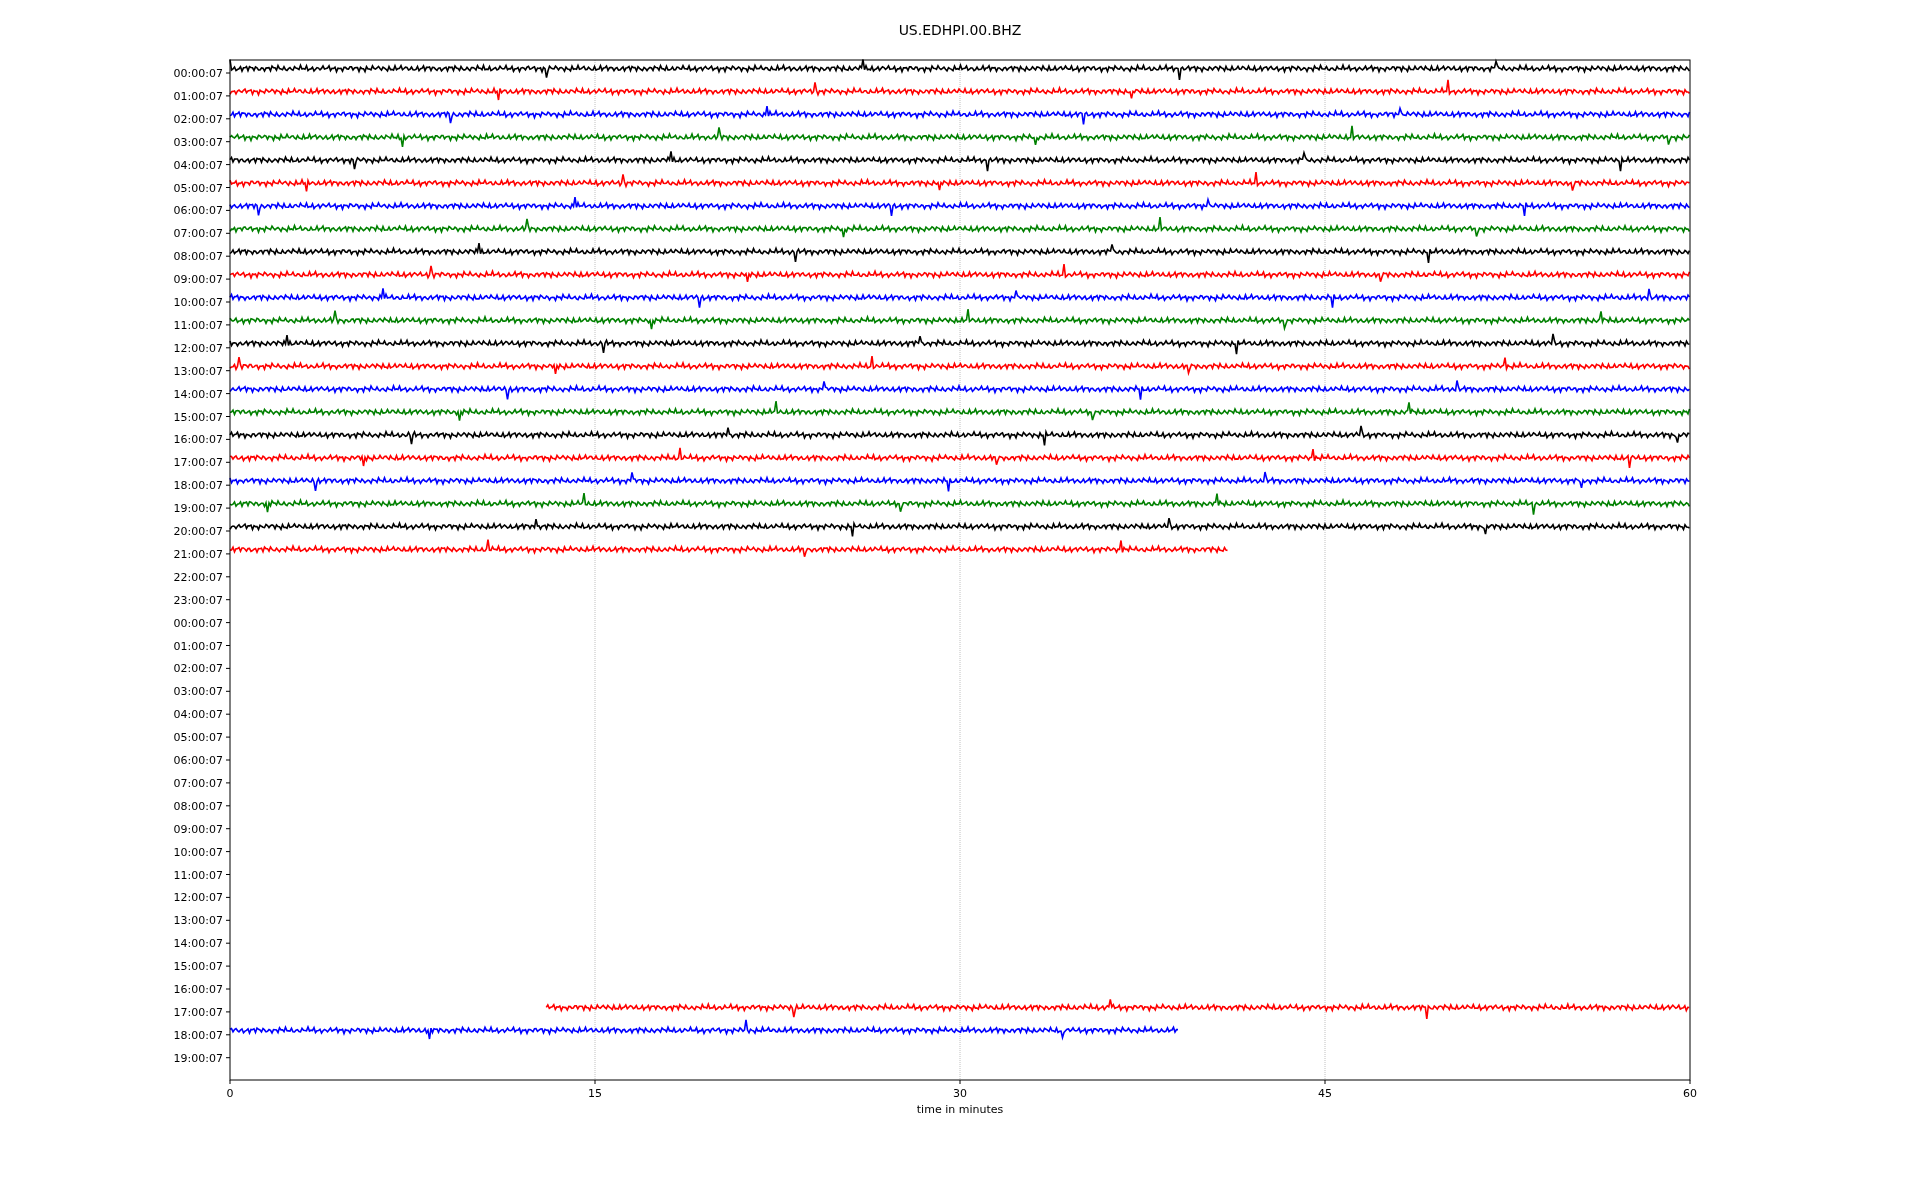  I want to click on x-tick-label: 30, so click(960, 1093).